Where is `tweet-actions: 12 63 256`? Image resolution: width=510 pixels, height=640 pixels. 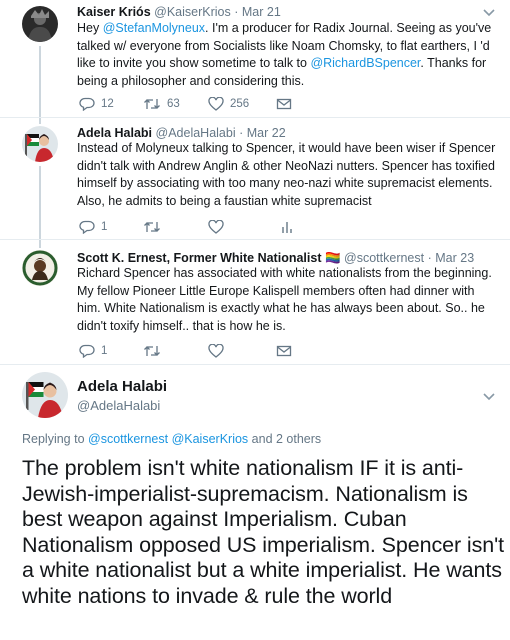
tweet-actions: 12 63 256 is located at coordinates (287, 105).